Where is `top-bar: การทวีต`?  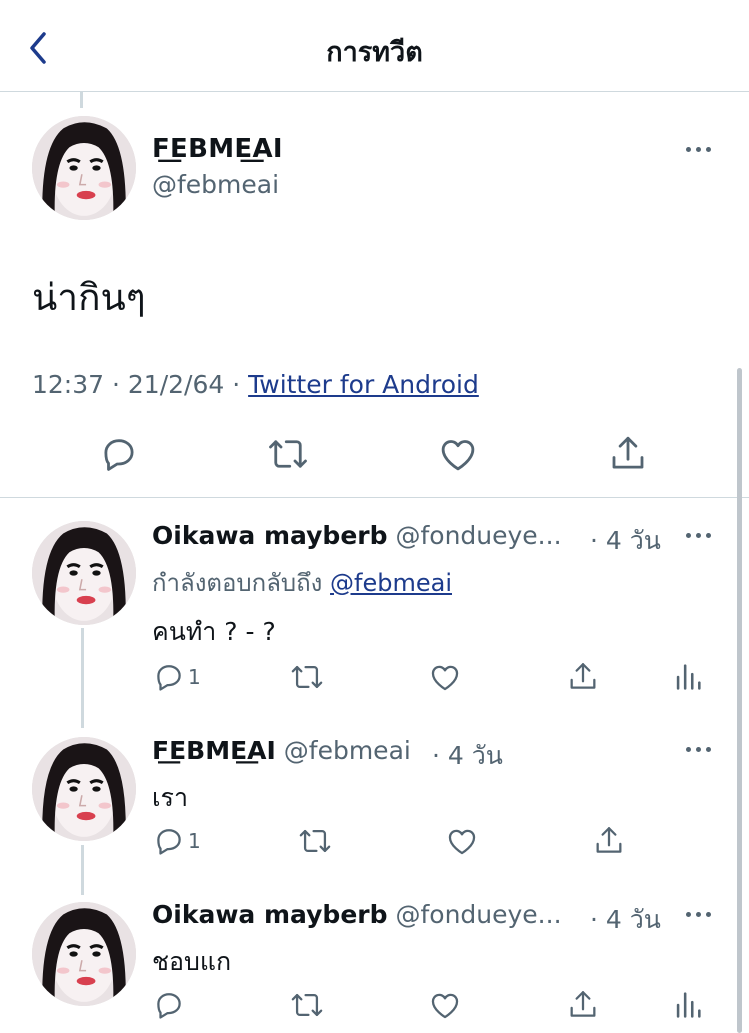
top-bar: การทวีต is located at coordinates (374, 46).